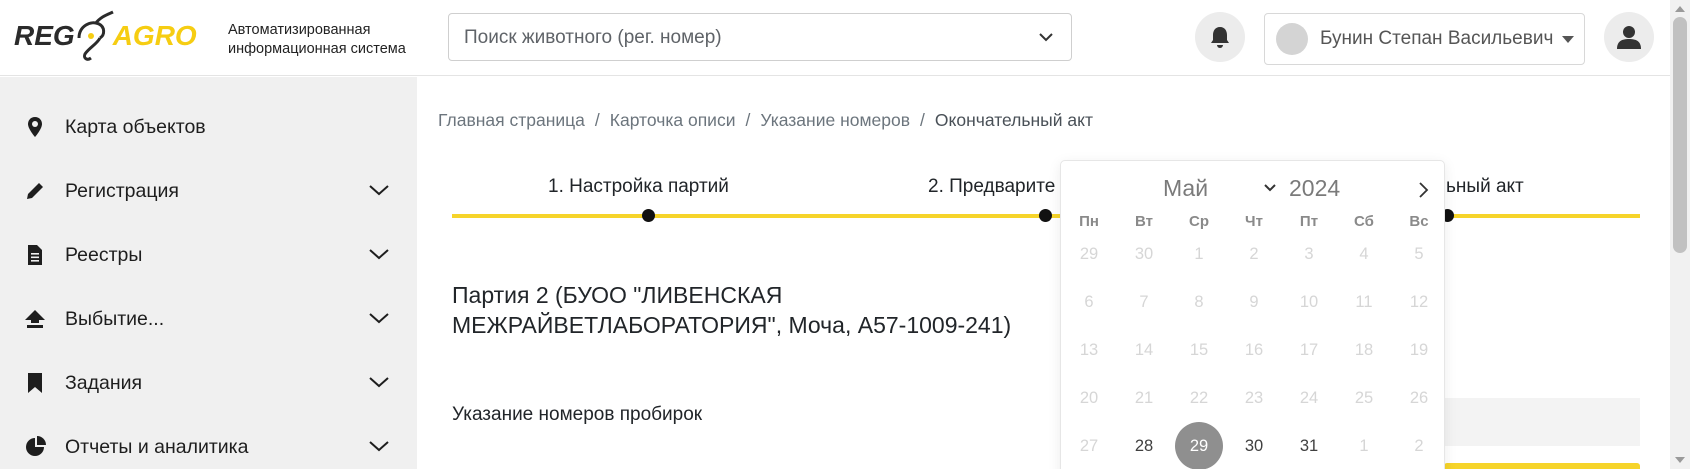 The image size is (1690, 469). I want to click on calendar-day: 23, so click(1254, 398).